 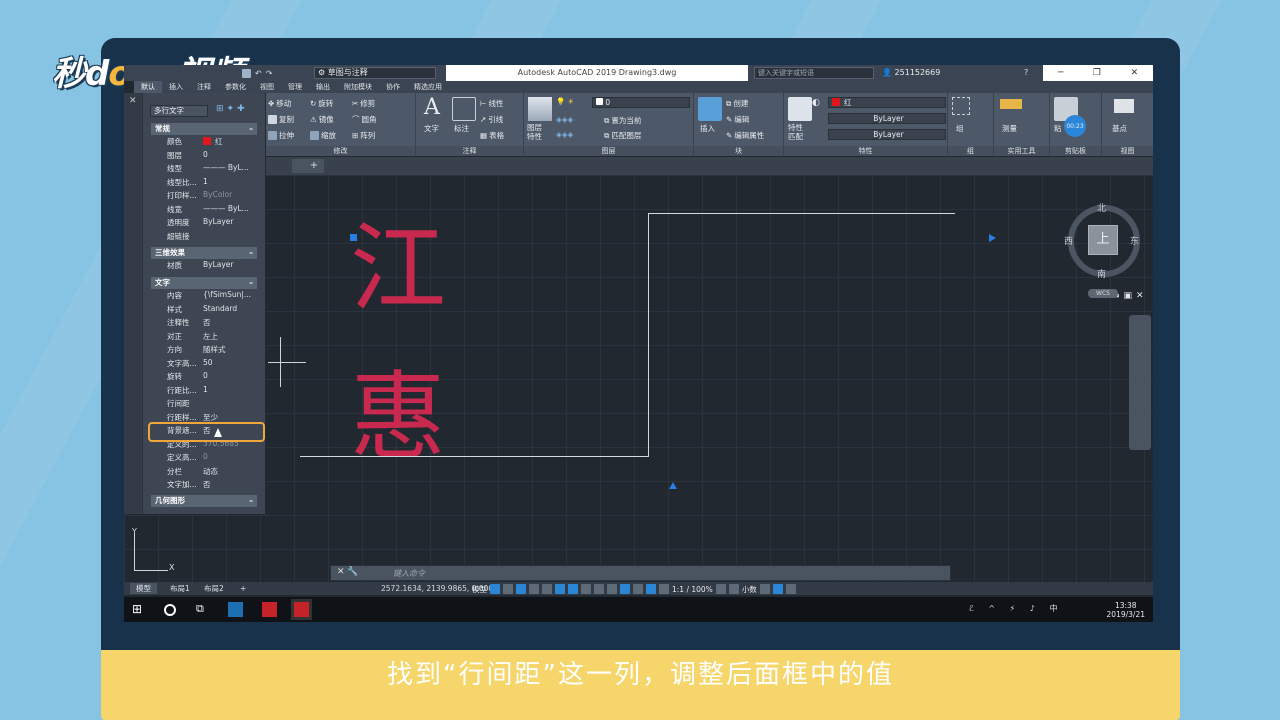 I want to click on property-row: 文字高... 50, so click(x=204, y=365).